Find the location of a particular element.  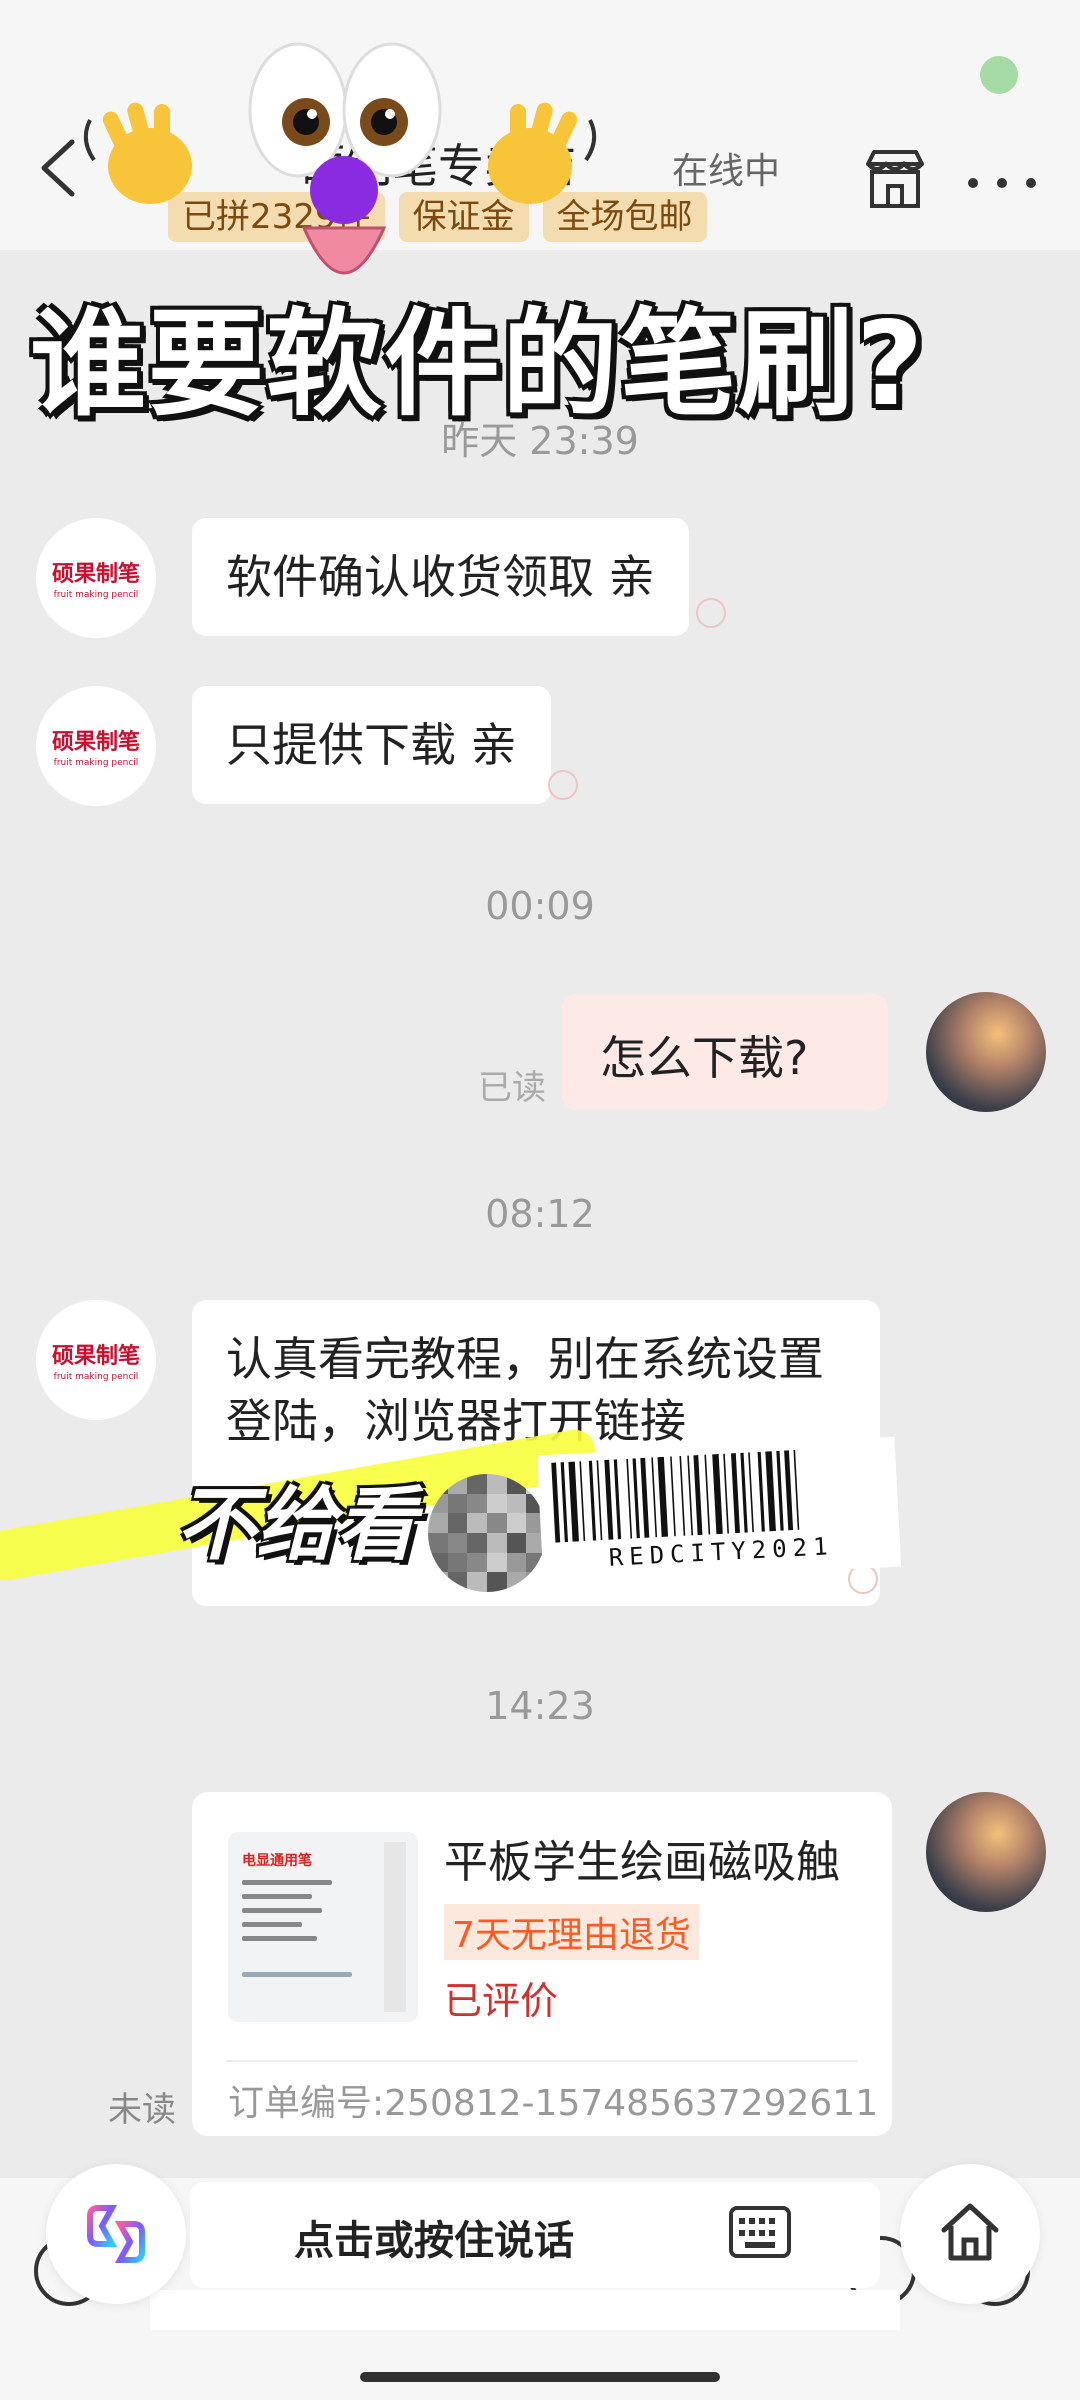

product-image: 电显通用笔 is located at coordinates (323, 1927).